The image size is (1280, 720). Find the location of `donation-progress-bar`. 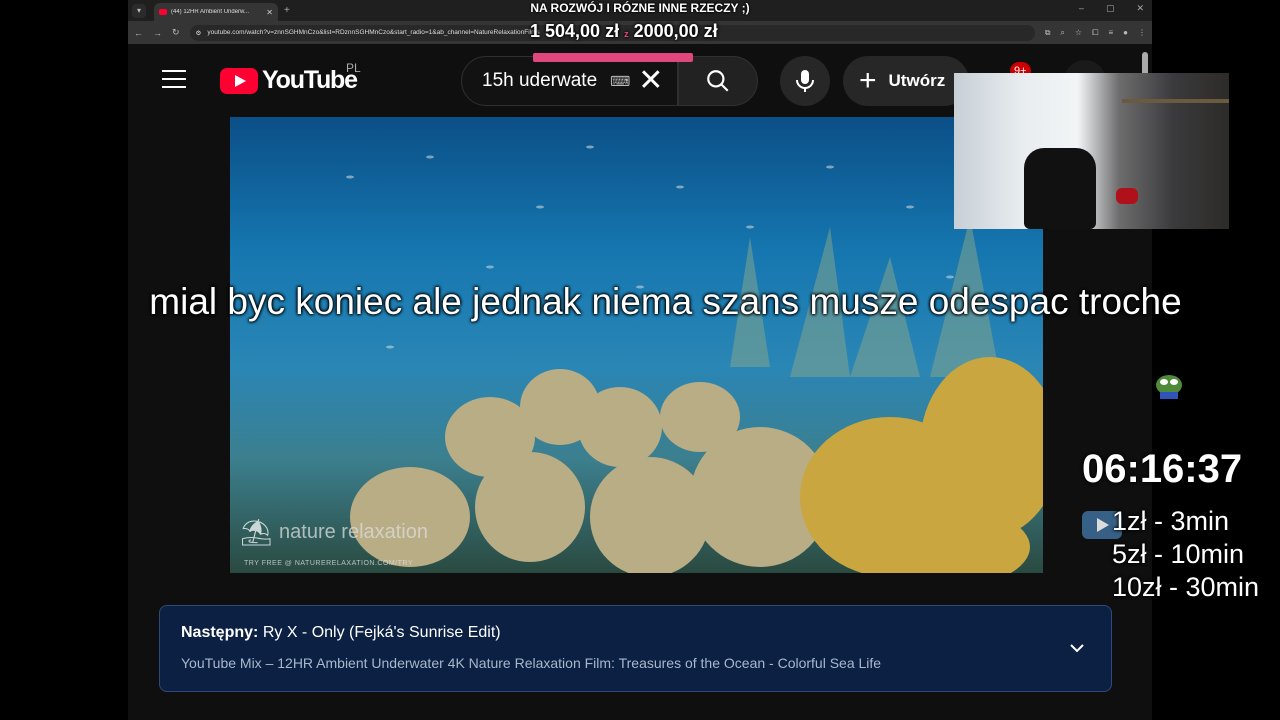

donation-progress-bar is located at coordinates (613, 57).